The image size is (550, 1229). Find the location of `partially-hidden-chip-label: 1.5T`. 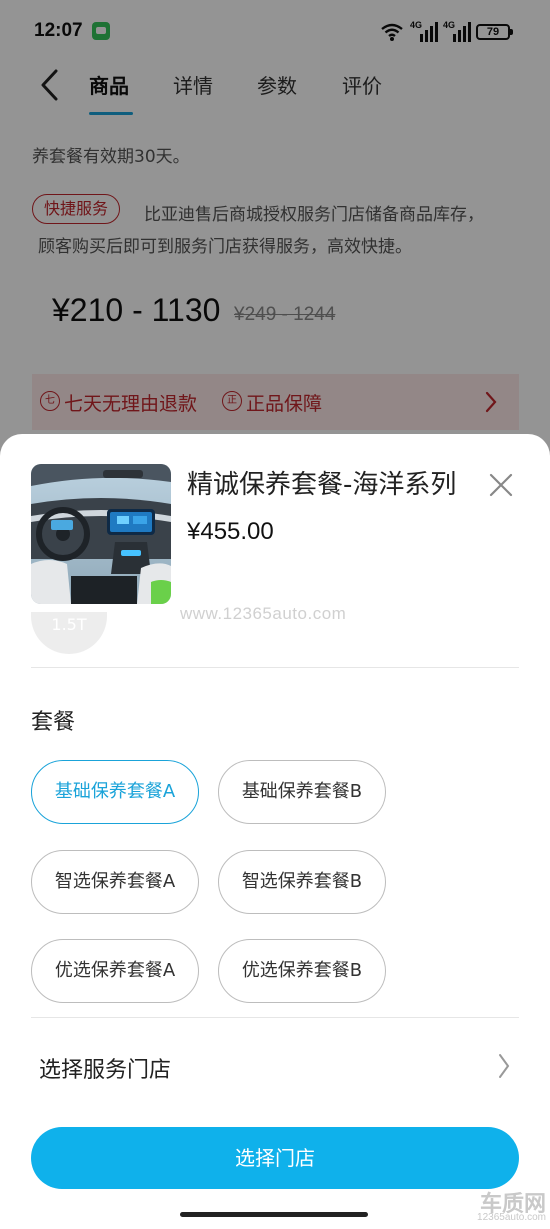

partially-hidden-chip-label: 1.5T is located at coordinates (69, 624).